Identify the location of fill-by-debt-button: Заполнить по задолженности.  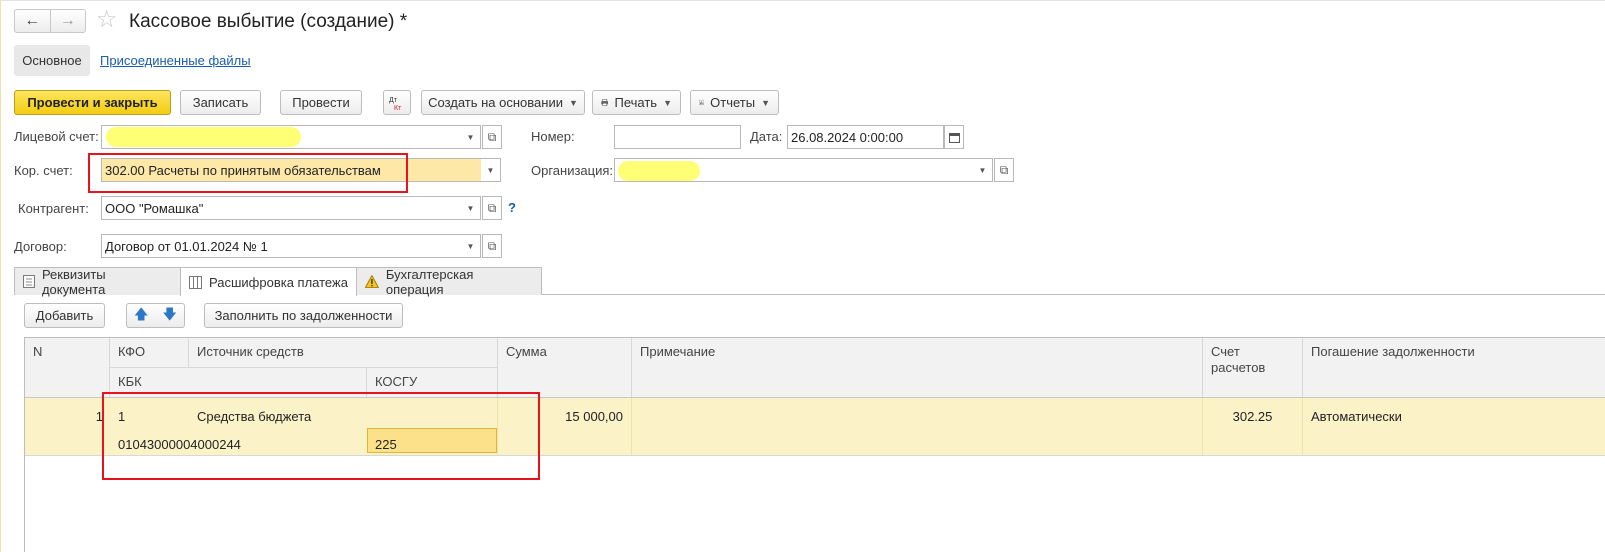
(303, 315).